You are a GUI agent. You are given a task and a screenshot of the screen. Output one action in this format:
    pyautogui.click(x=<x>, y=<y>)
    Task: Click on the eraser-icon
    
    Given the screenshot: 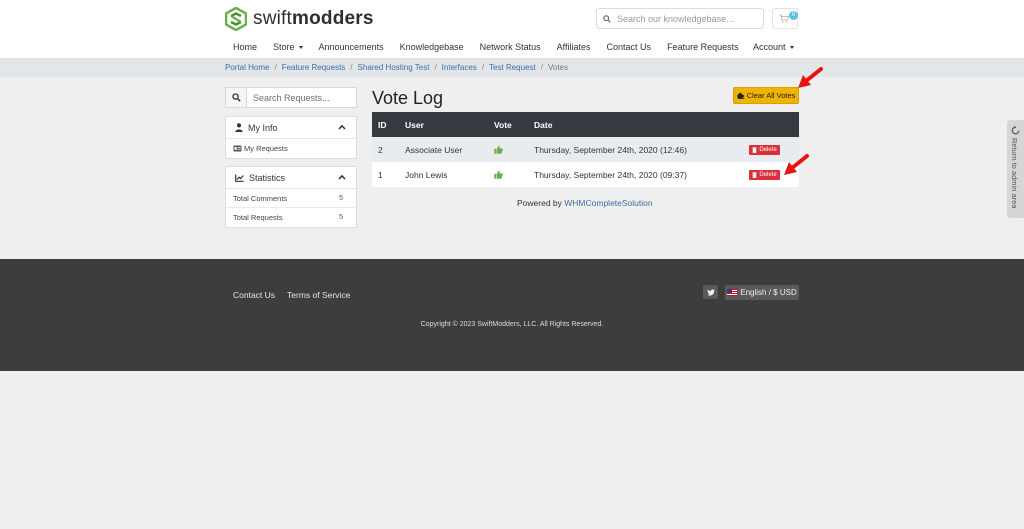 What is the action you would take?
    pyautogui.click(x=741, y=95)
    